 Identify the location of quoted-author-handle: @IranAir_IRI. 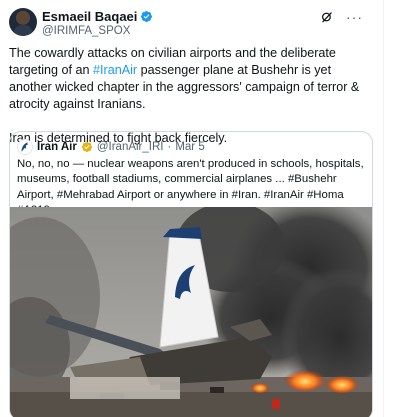
(130, 147).